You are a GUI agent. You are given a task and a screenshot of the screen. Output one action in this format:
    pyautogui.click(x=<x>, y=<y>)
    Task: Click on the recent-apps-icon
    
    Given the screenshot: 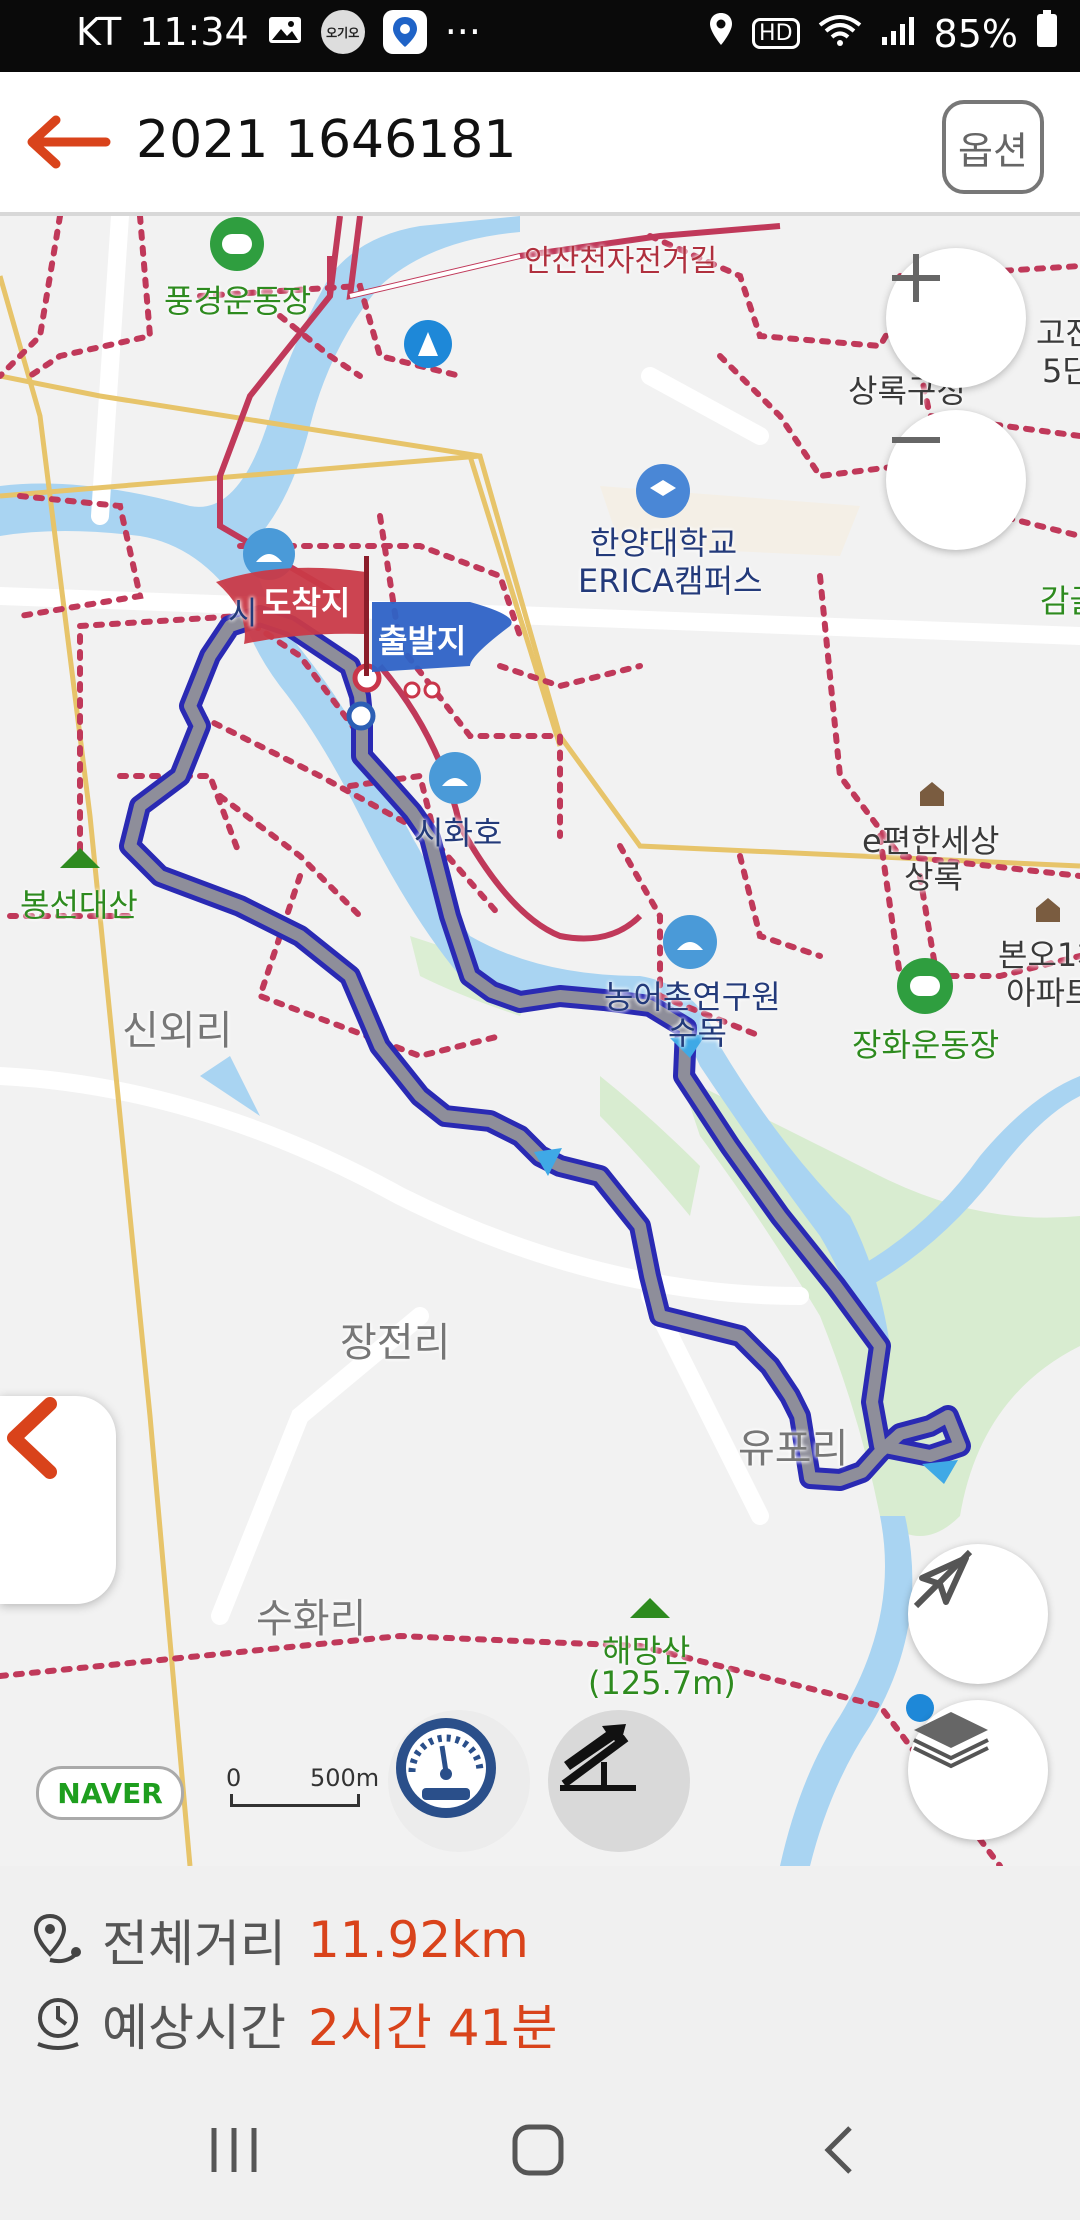 What is the action you would take?
    pyautogui.click(x=234, y=2150)
    